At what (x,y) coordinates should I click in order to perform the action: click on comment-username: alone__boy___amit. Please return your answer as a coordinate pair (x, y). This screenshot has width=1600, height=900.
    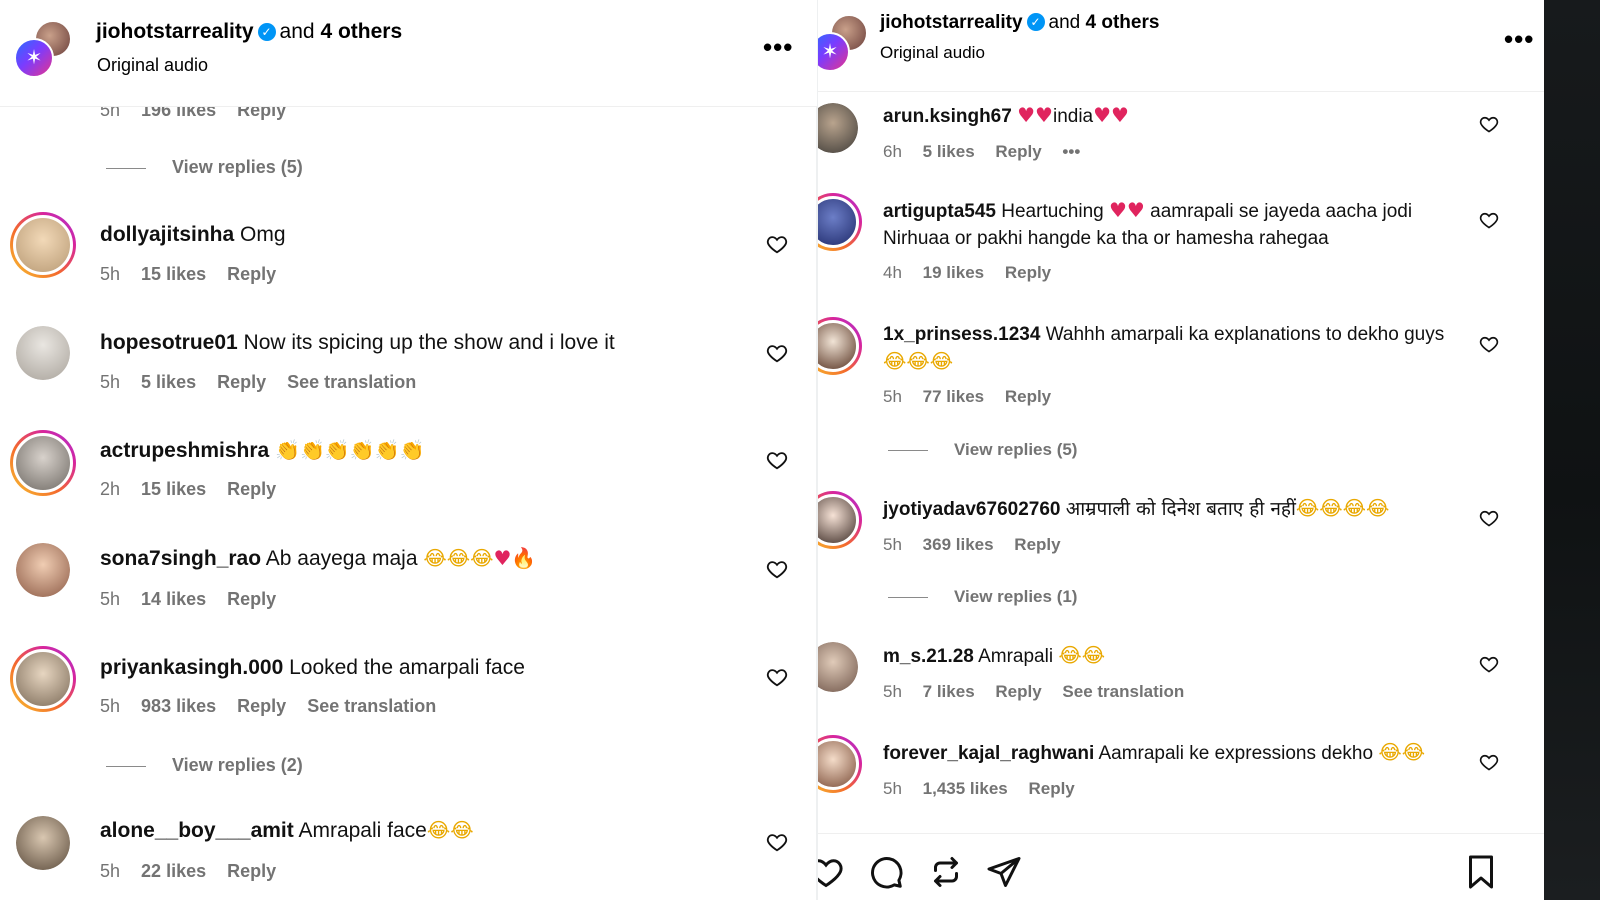
    Looking at the image, I should click on (197, 830).